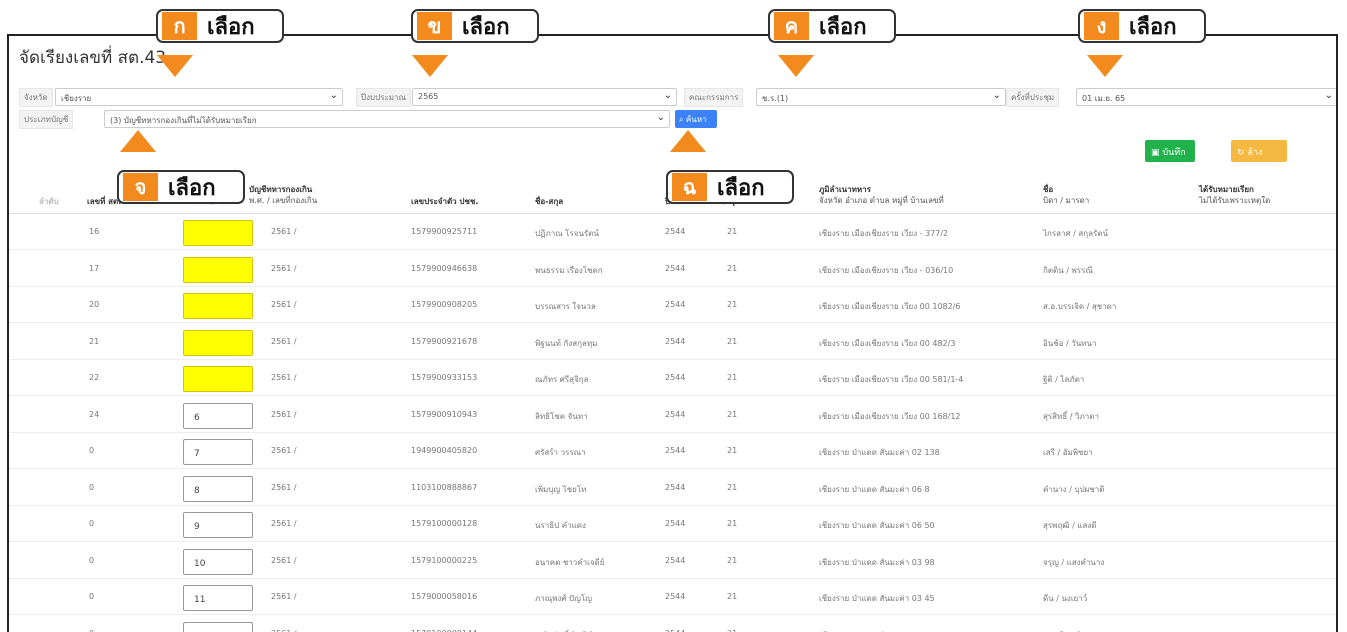 The image size is (1347, 632). Describe the element at coordinates (218, 488) in the screenshot. I see `order-input: 8` at that location.